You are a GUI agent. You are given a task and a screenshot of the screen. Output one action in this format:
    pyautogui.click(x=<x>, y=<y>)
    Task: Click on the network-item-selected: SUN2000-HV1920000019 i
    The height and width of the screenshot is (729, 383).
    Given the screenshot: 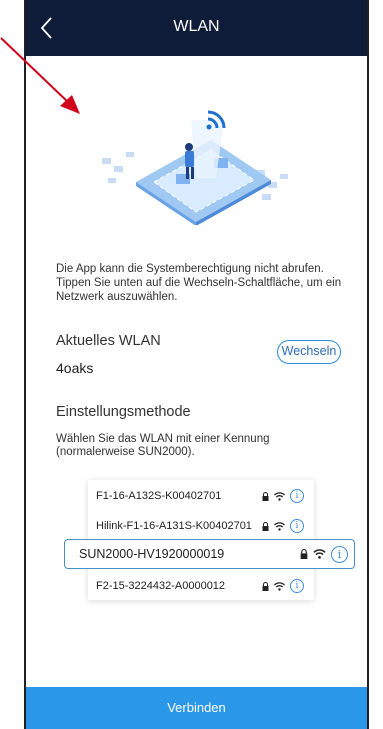 What is the action you would take?
    pyautogui.click(x=209, y=554)
    